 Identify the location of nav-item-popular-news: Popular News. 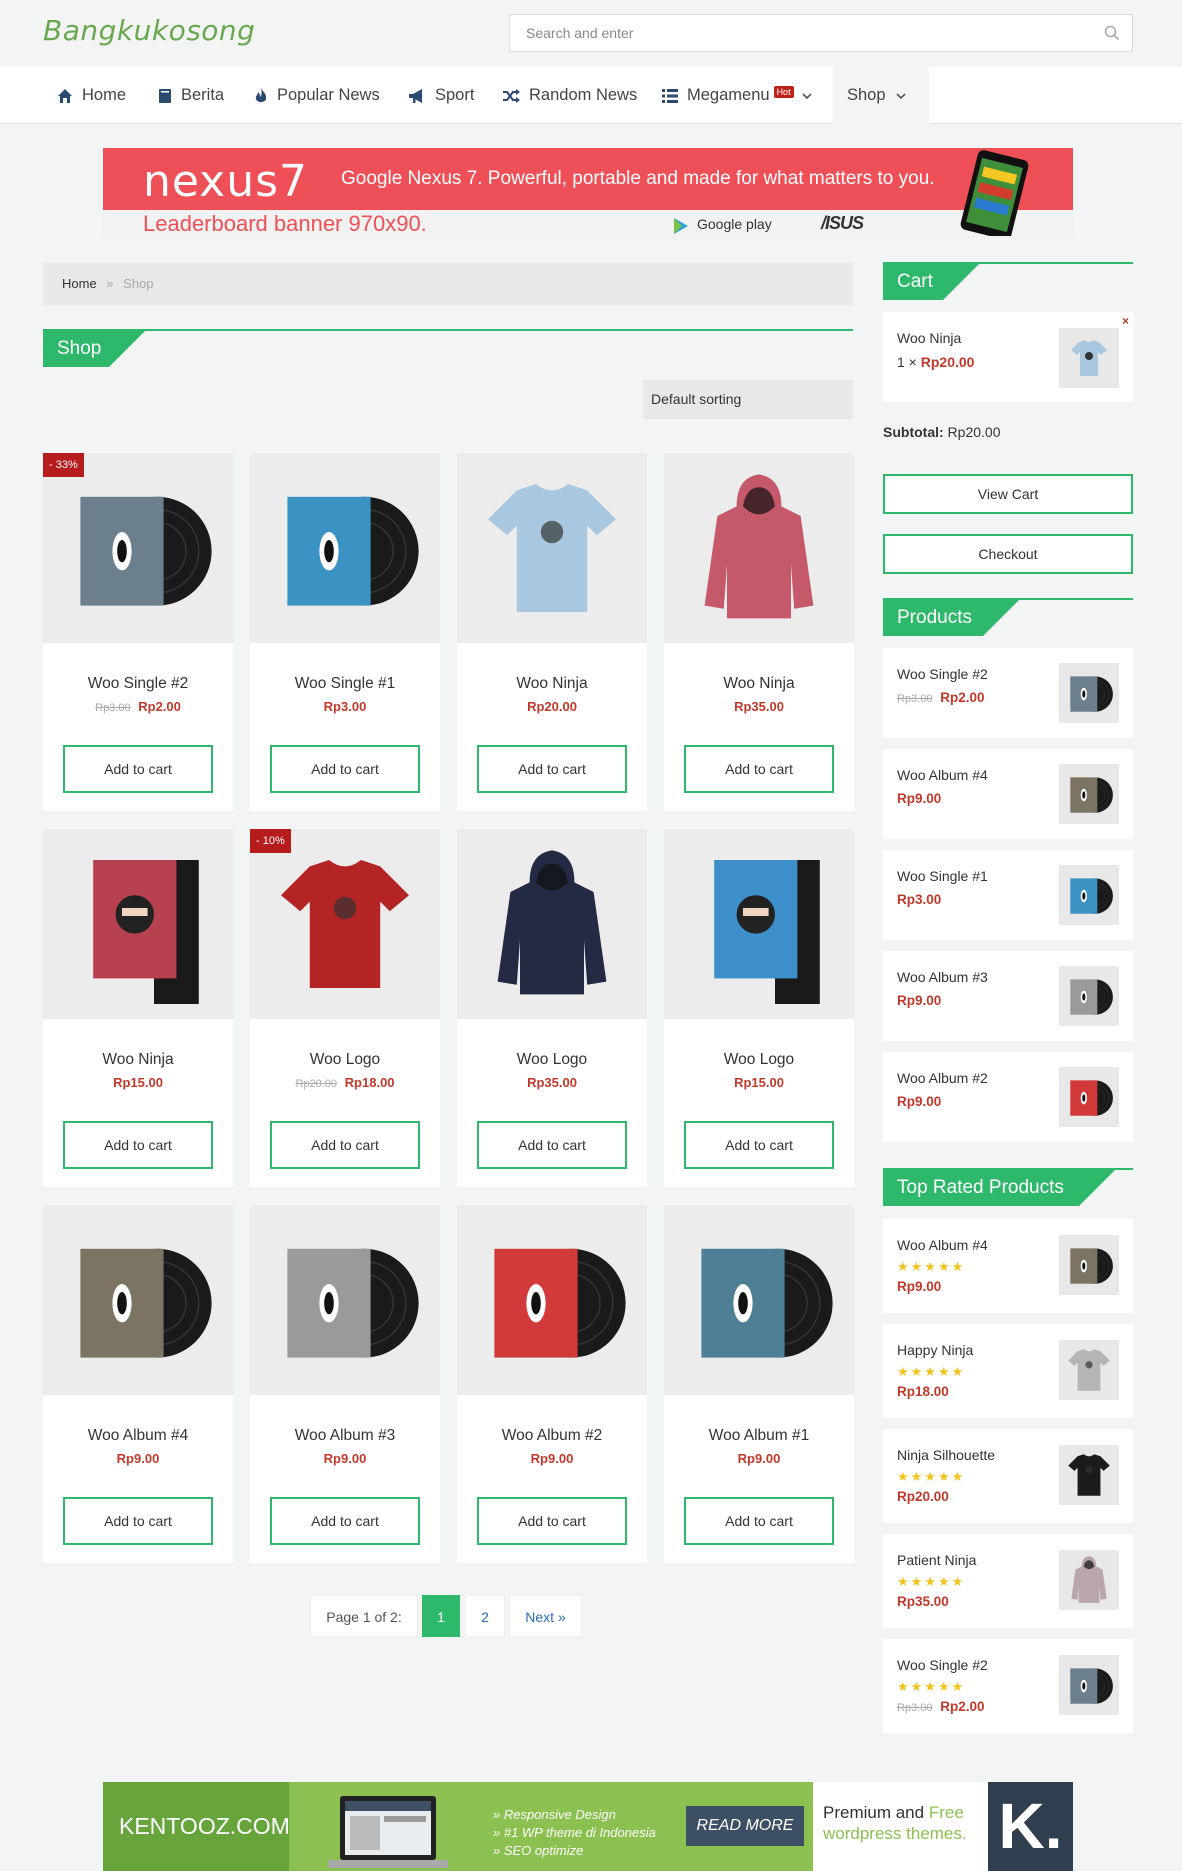
(317, 95).